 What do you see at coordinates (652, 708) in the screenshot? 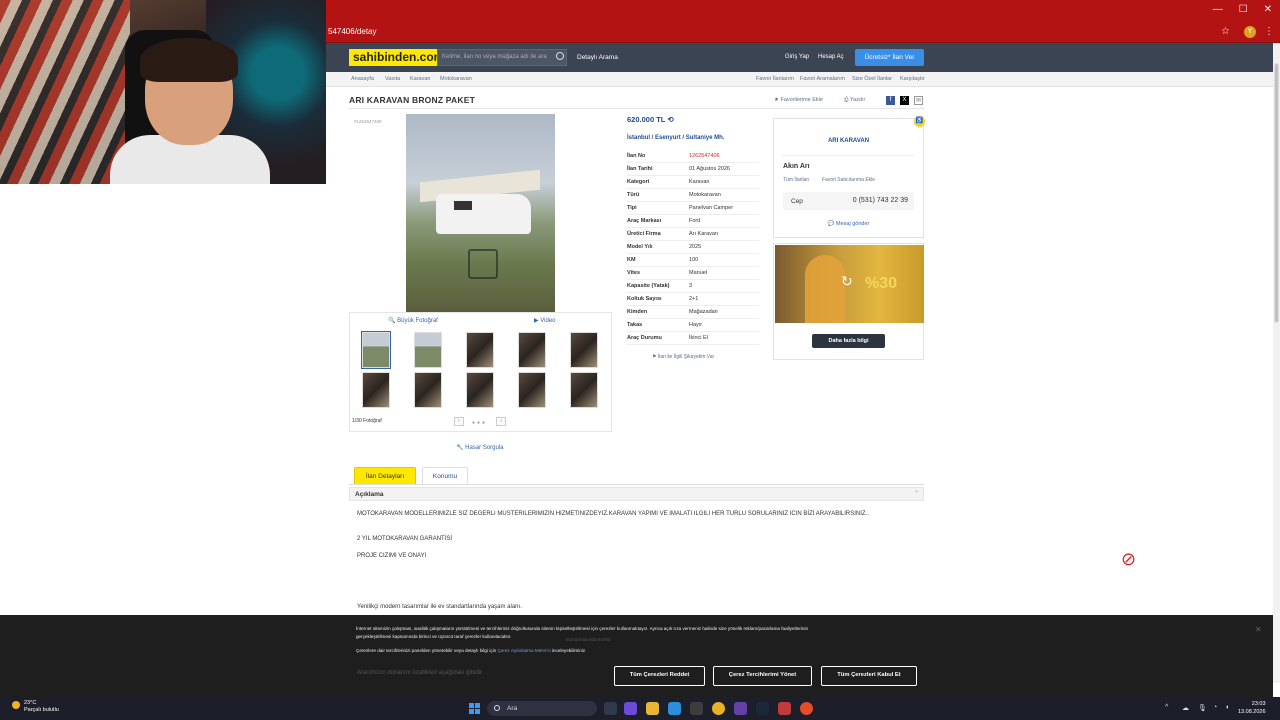
I see `file-explorer-icon` at bounding box center [652, 708].